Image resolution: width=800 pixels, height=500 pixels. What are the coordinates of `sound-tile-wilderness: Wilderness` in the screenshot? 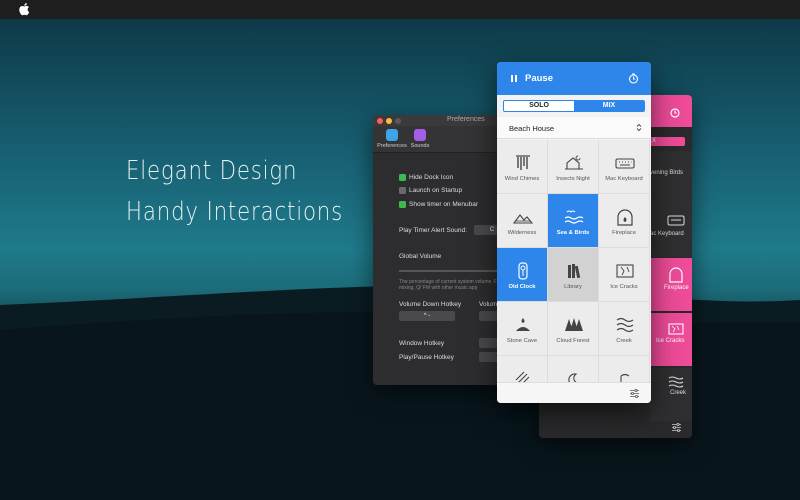 It's located at (522, 221).